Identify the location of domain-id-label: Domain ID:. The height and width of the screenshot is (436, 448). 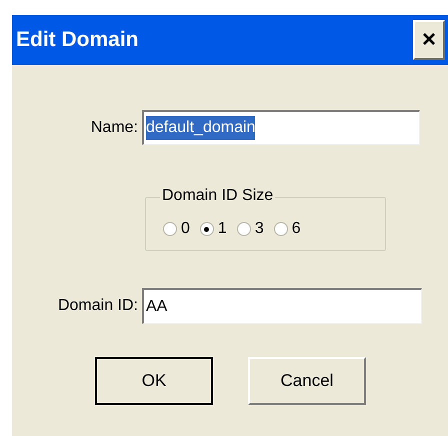
(97, 306).